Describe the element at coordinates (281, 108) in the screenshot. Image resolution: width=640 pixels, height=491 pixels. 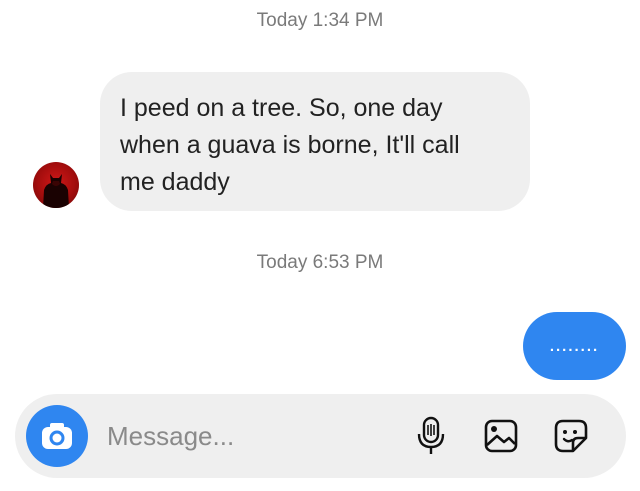
I see `incoming-message-line-1: I peed on a tree. So, one day` at that location.